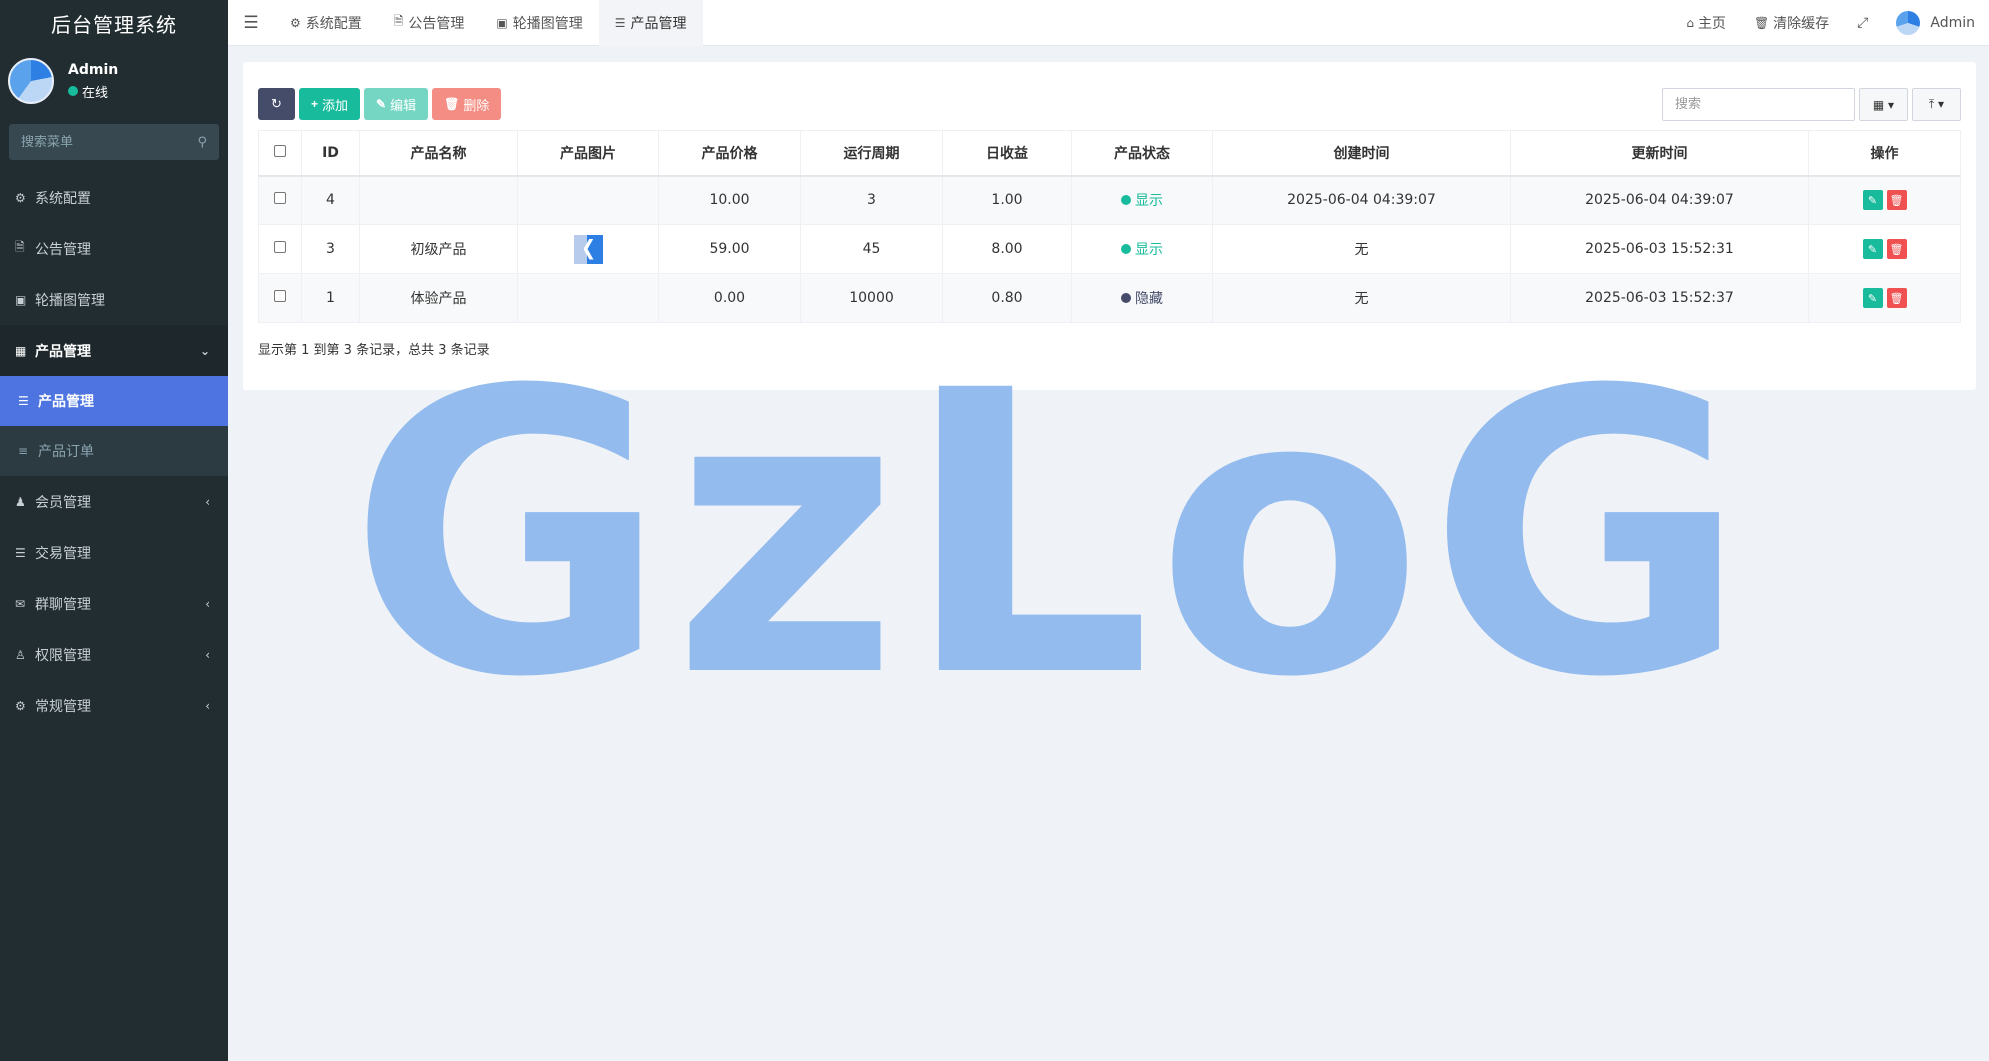 This screenshot has width=1989, height=1061. What do you see at coordinates (202, 142) in the screenshot?
I see `search-icon: ⚲` at bounding box center [202, 142].